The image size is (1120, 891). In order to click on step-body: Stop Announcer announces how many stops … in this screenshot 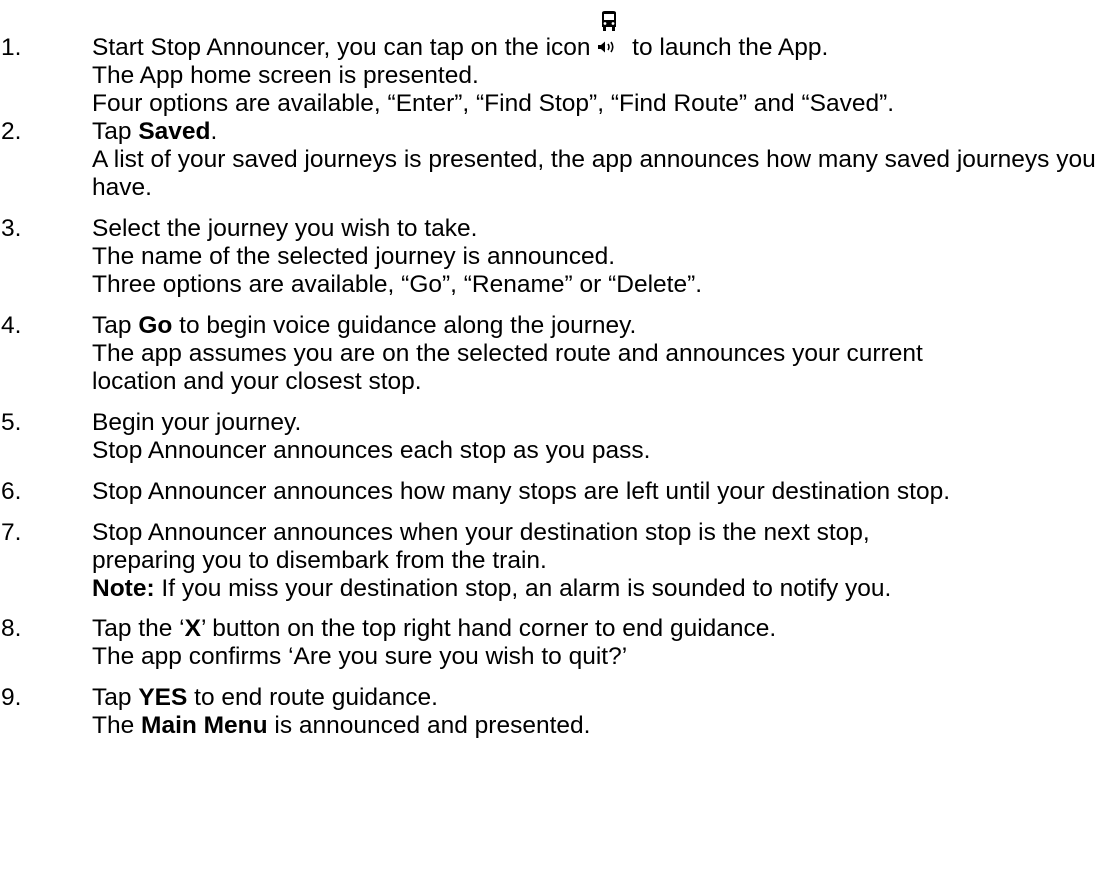, I will do `click(606, 492)`.